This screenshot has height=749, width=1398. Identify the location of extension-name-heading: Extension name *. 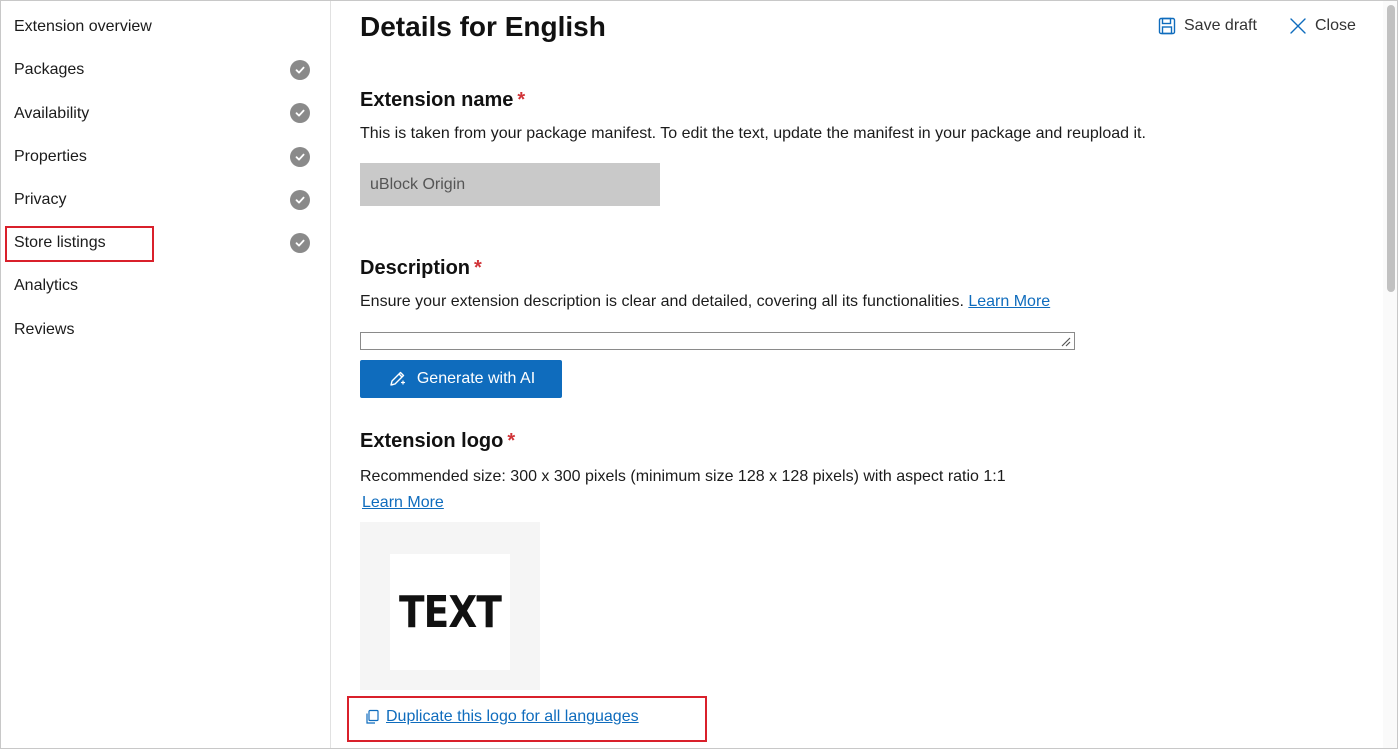
(442, 100).